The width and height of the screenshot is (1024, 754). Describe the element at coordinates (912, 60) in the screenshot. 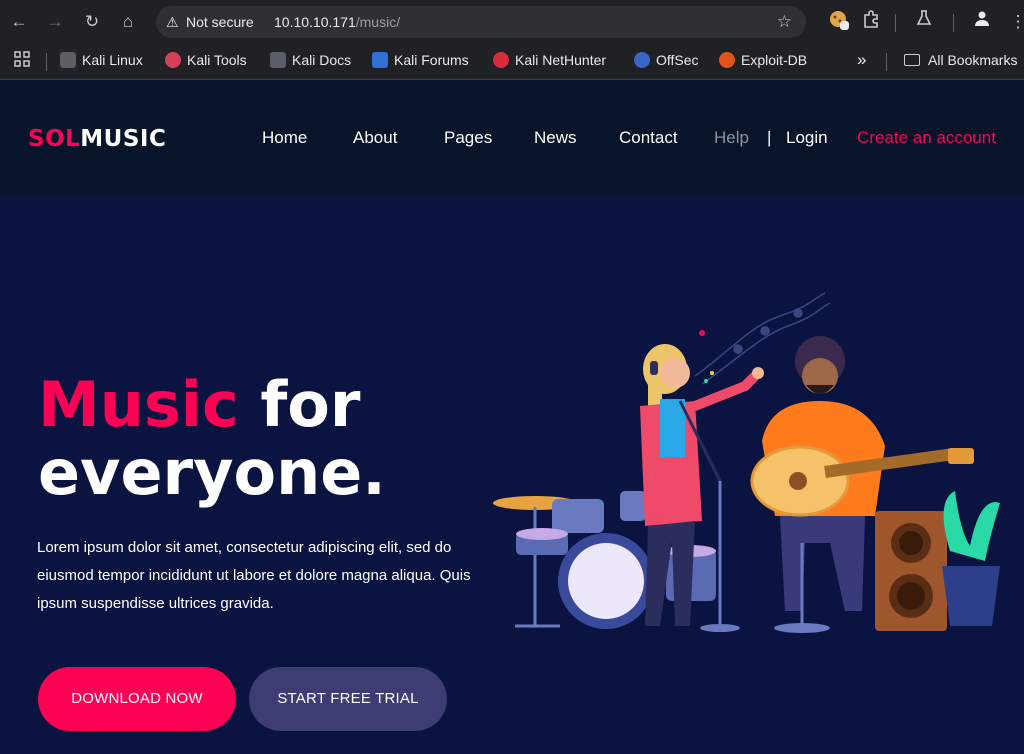

I see `folder-icon` at that location.